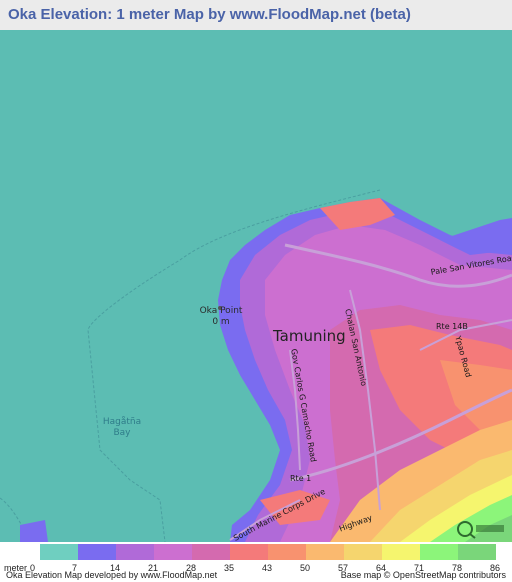 The width and height of the screenshot is (512, 582). I want to click on legend-color-bar, so click(268, 552).